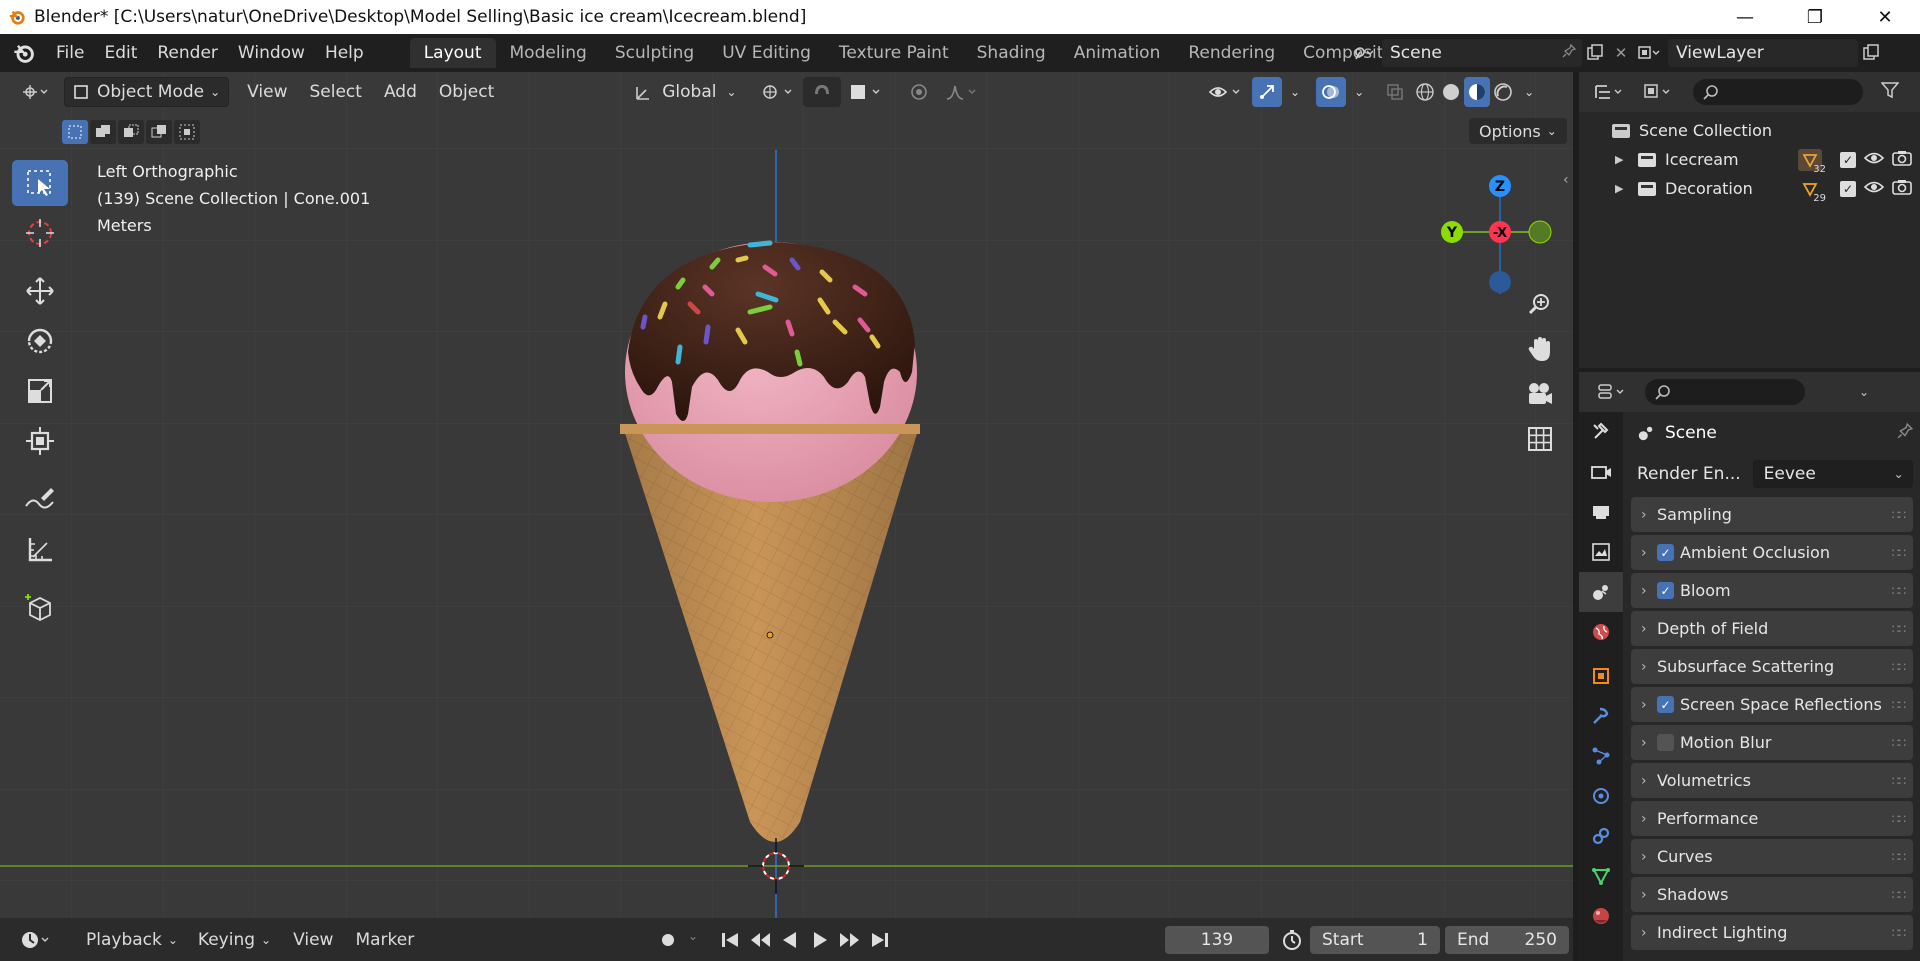  Describe the element at coordinates (1890, 92) in the screenshot. I see `filter-icon` at that location.